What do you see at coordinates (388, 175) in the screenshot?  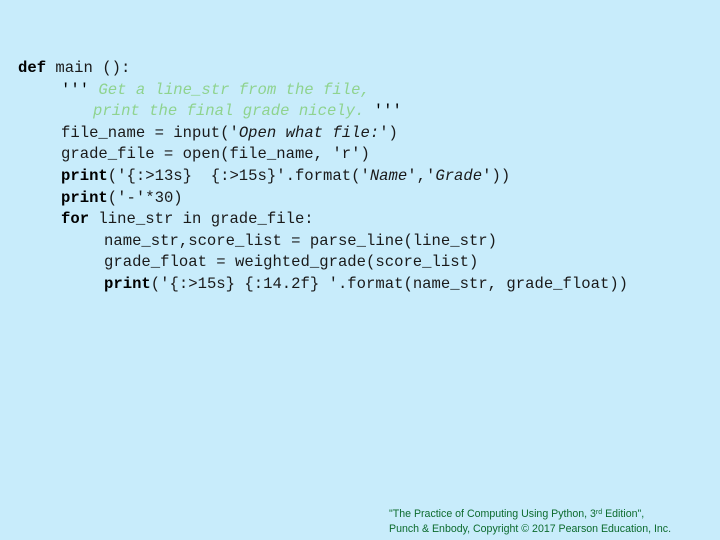 I see `string-literal: Name` at bounding box center [388, 175].